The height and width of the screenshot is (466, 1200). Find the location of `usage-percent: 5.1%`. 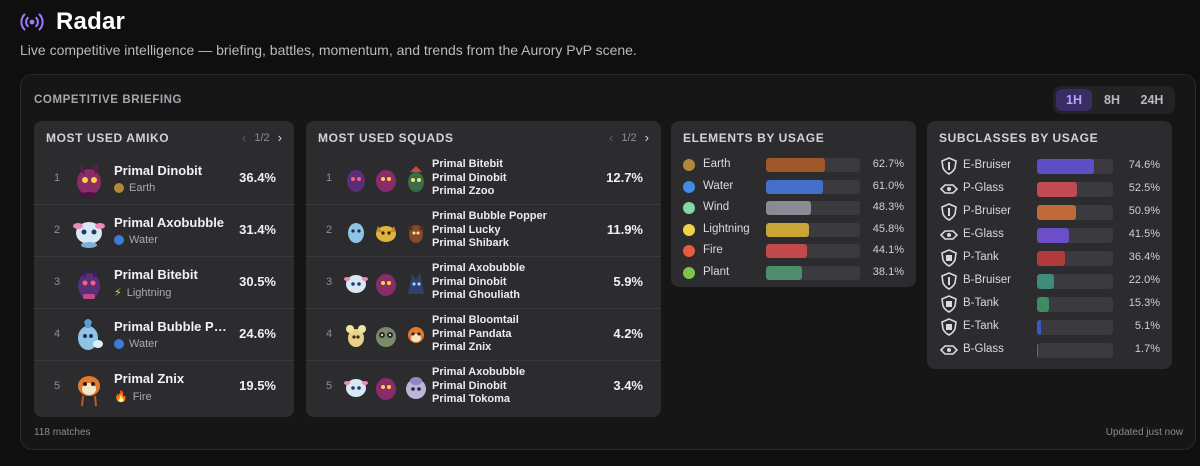

usage-percent: 5.1% is located at coordinates (1147, 326).